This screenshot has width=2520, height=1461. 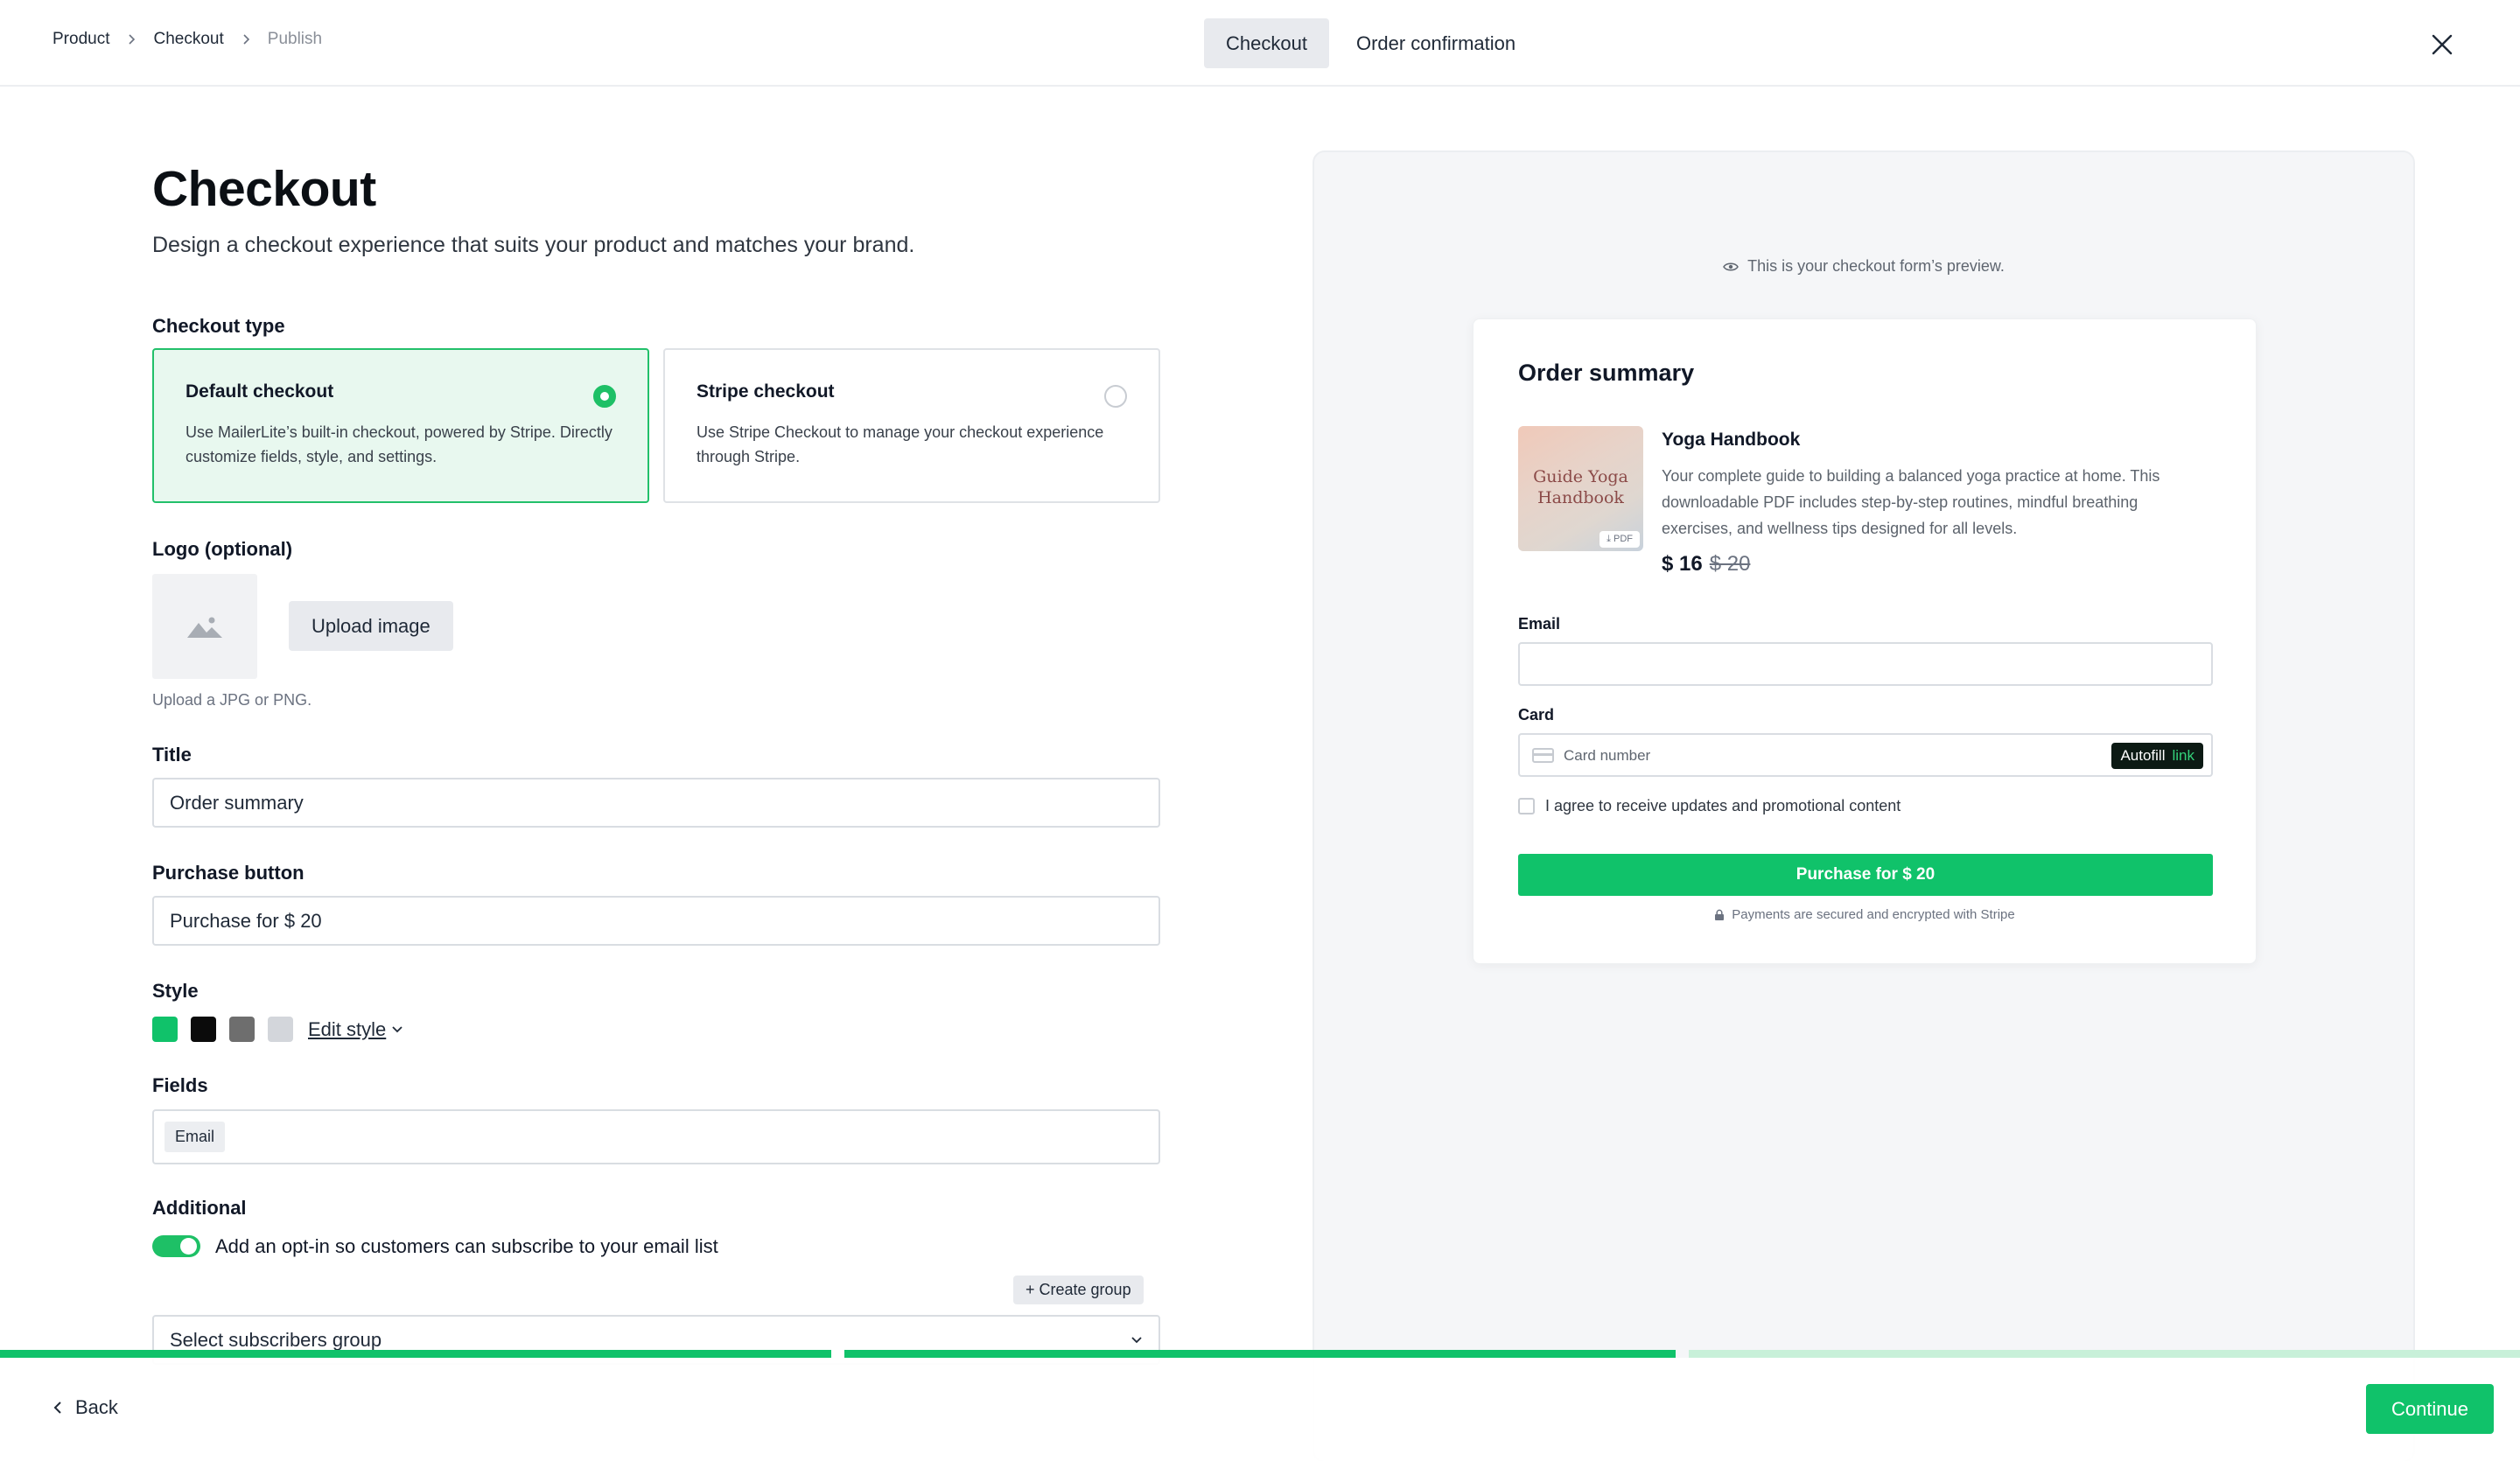 What do you see at coordinates (260, 391) in the screenshot?
I see `option-title: Default checkout` at bounding box center [260, 391].